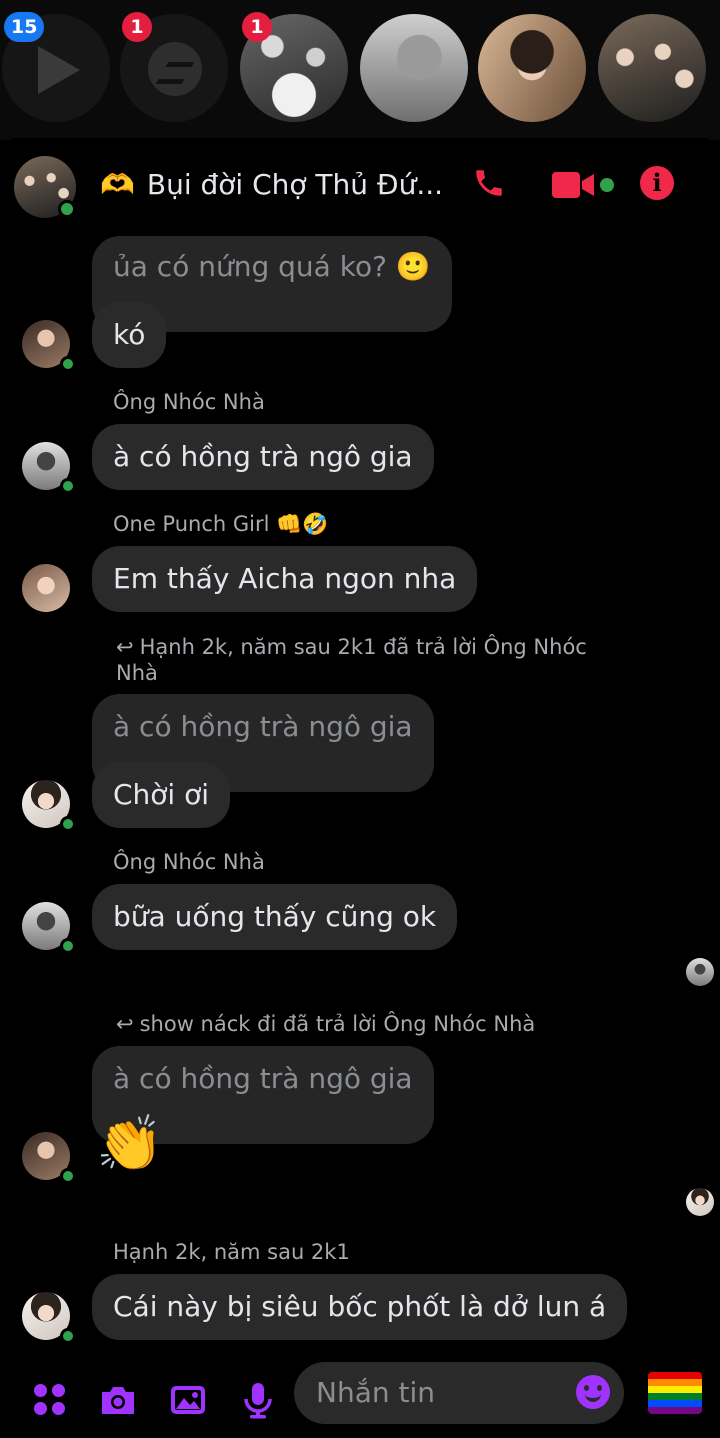  I want to click on sender-name: Hạnh 2k, năm sau 2k1, so click(231, 1252).